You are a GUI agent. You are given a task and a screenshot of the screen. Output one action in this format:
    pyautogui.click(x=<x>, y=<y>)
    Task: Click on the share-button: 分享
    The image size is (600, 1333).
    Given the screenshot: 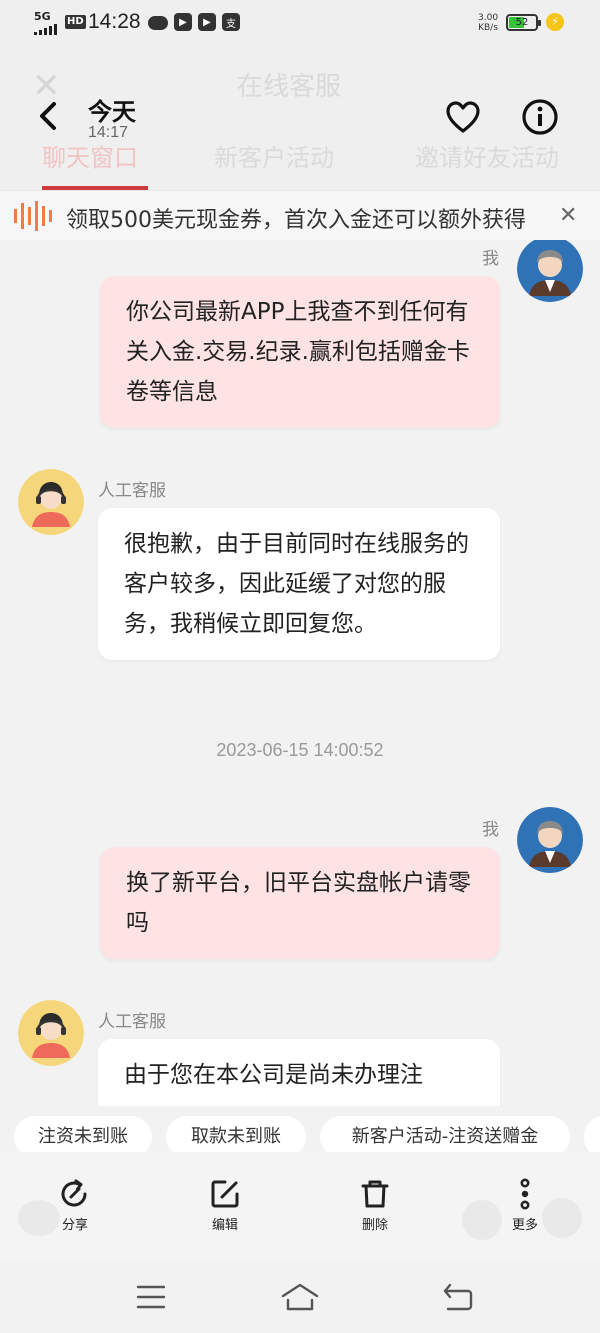 What is the action you would take?
    pyautogui.click(x=75, y=1205)
    